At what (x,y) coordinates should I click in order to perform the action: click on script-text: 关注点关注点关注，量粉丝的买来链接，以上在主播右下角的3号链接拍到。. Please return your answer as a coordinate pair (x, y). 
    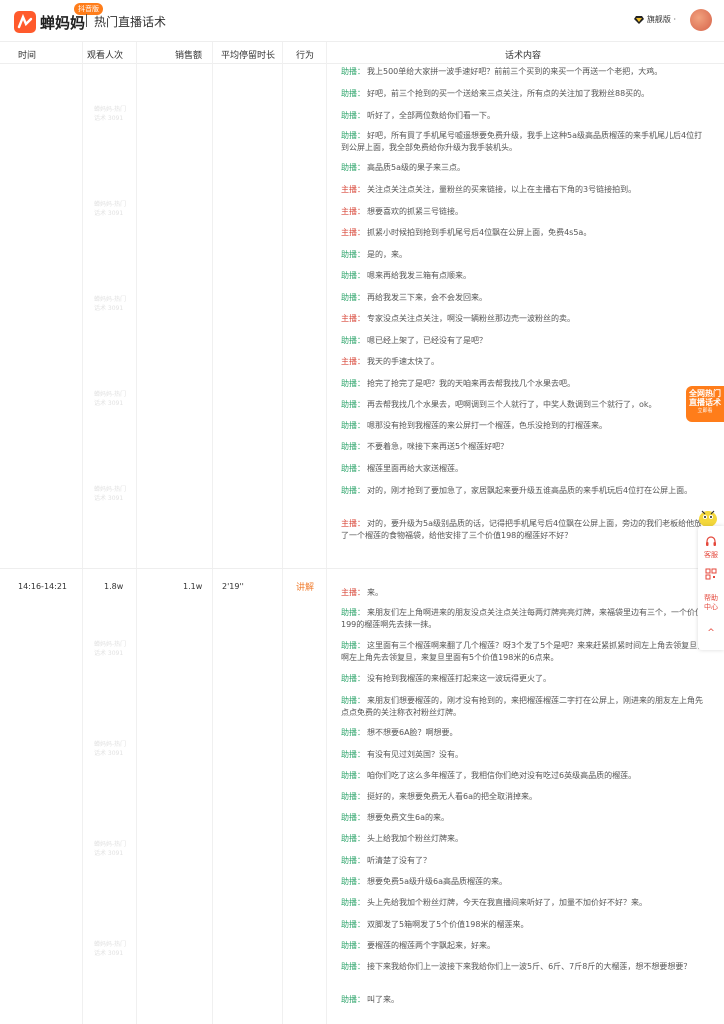
    Looking at the image, I should click on (502, 189).